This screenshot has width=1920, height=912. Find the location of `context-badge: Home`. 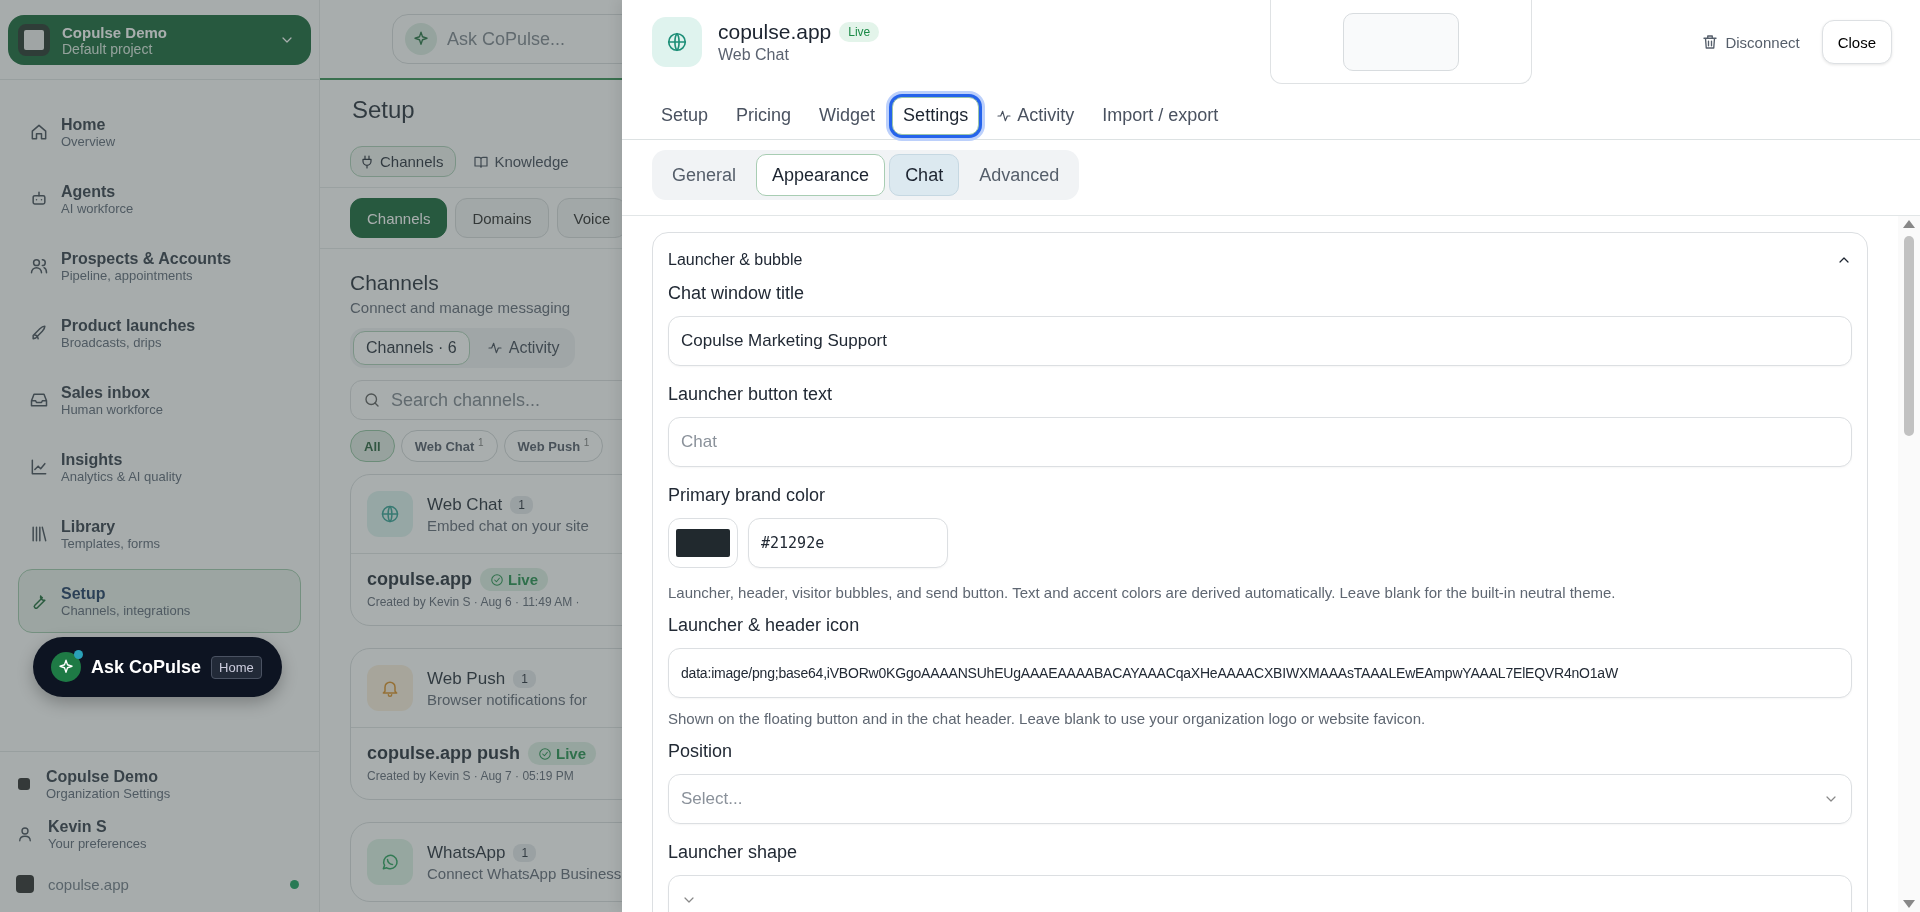

context-badge: Home is located at coordinates (236, 667).